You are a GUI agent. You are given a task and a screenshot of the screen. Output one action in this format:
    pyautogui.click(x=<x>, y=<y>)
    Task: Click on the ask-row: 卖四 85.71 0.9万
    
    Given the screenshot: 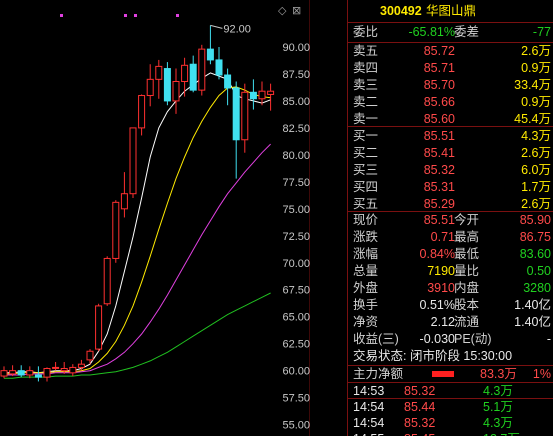 What is the action you would take?
    pyautogui.click(x=450, y=68)
    